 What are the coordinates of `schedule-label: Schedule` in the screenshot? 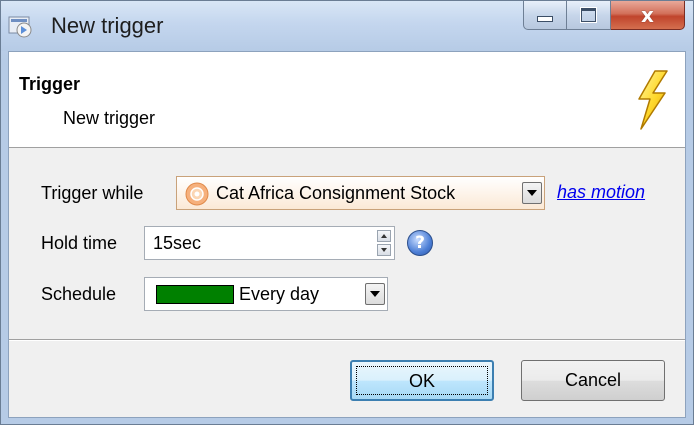 It's located at (79, 294).